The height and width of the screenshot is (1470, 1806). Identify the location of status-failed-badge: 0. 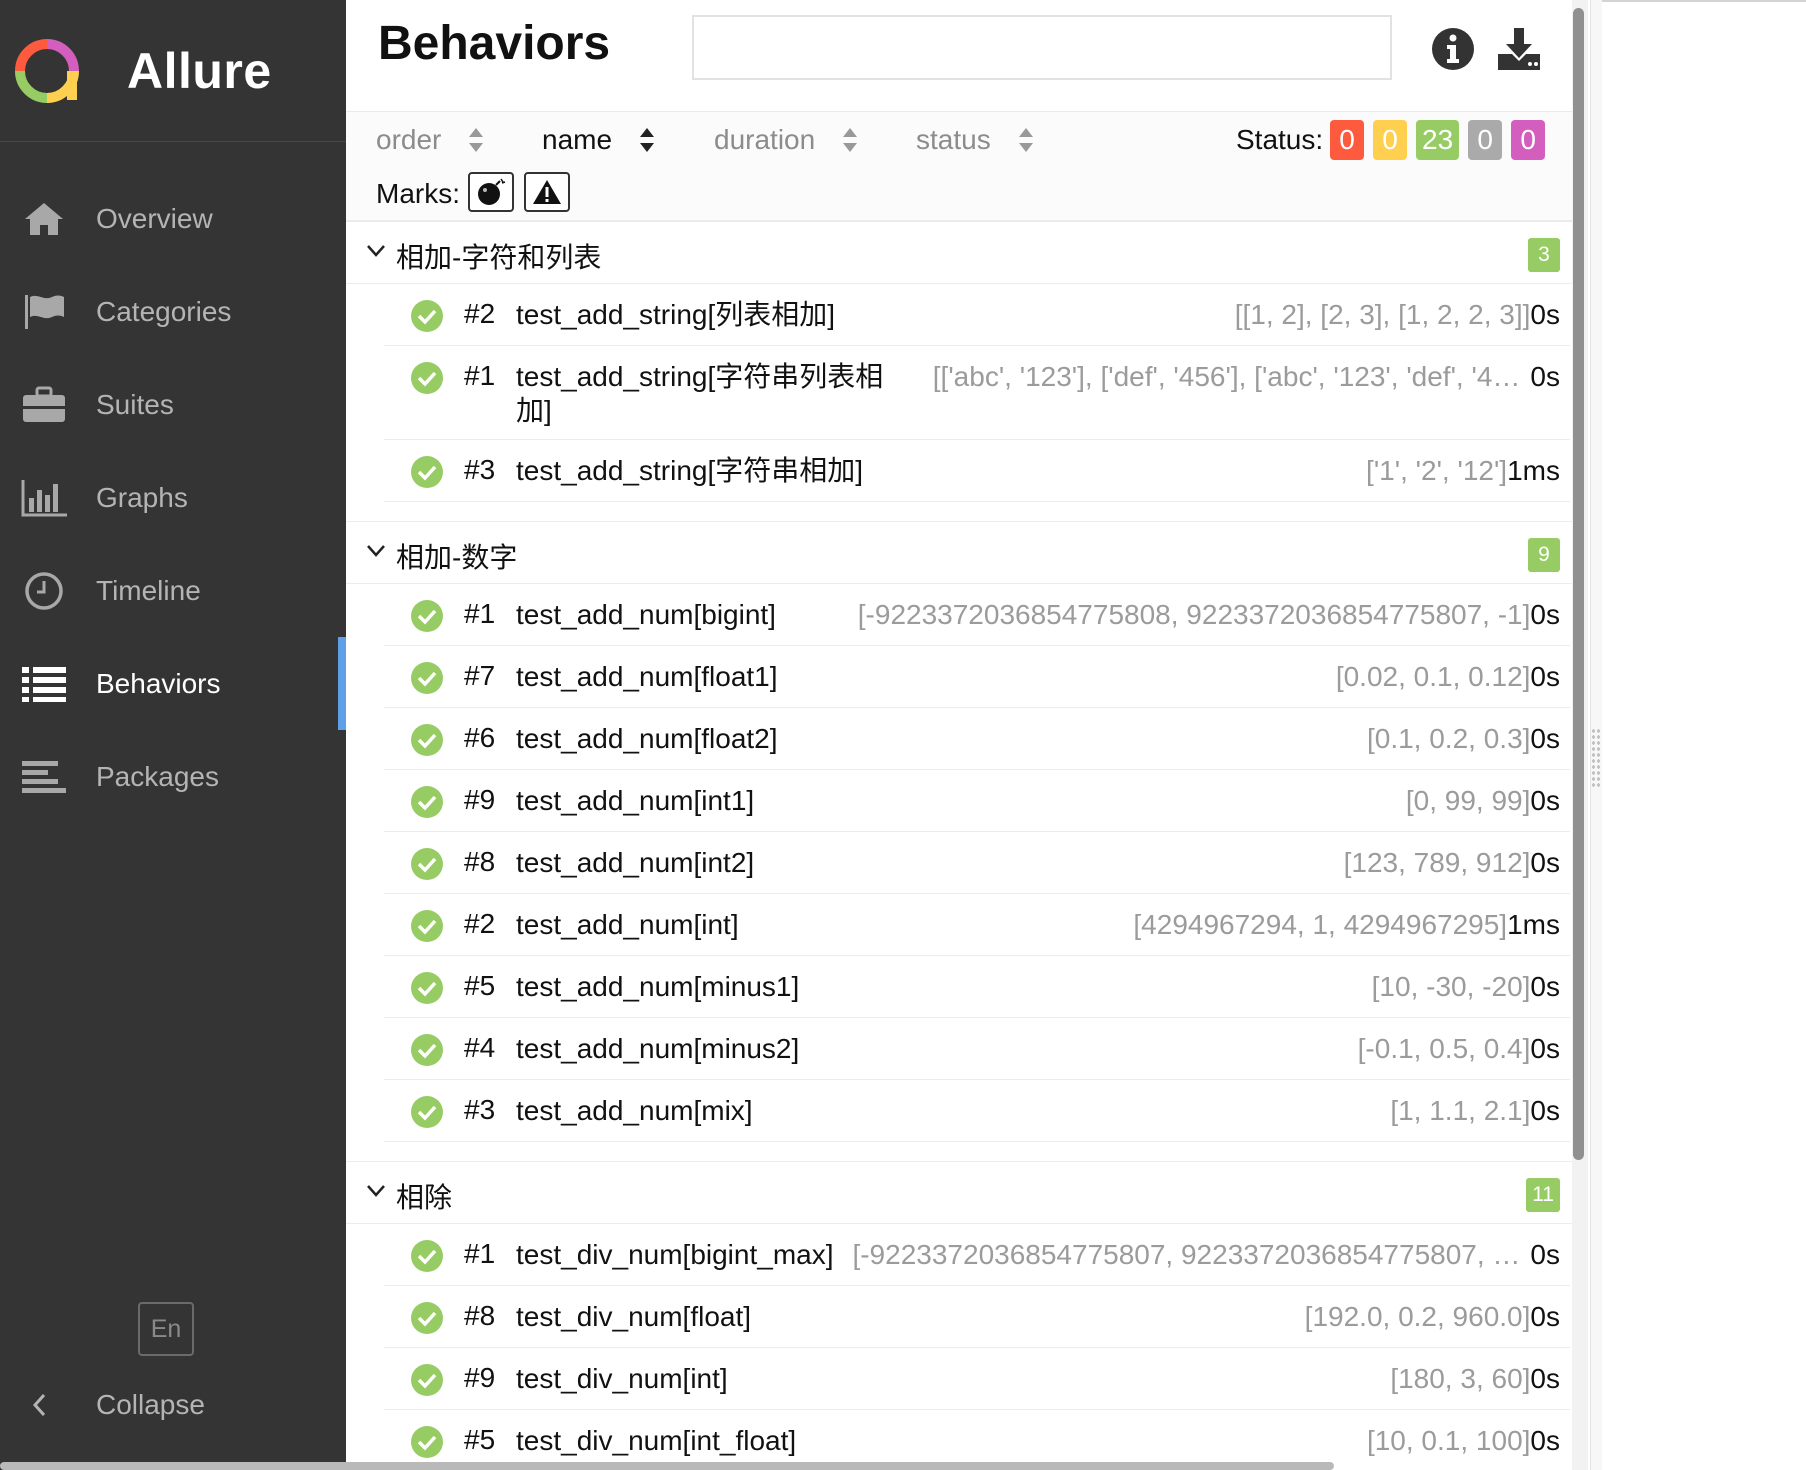
(1347, 140).